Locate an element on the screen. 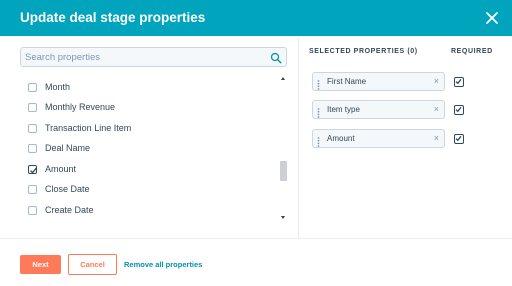  selected-property-label: First Name is located at coordinates (347, 81).